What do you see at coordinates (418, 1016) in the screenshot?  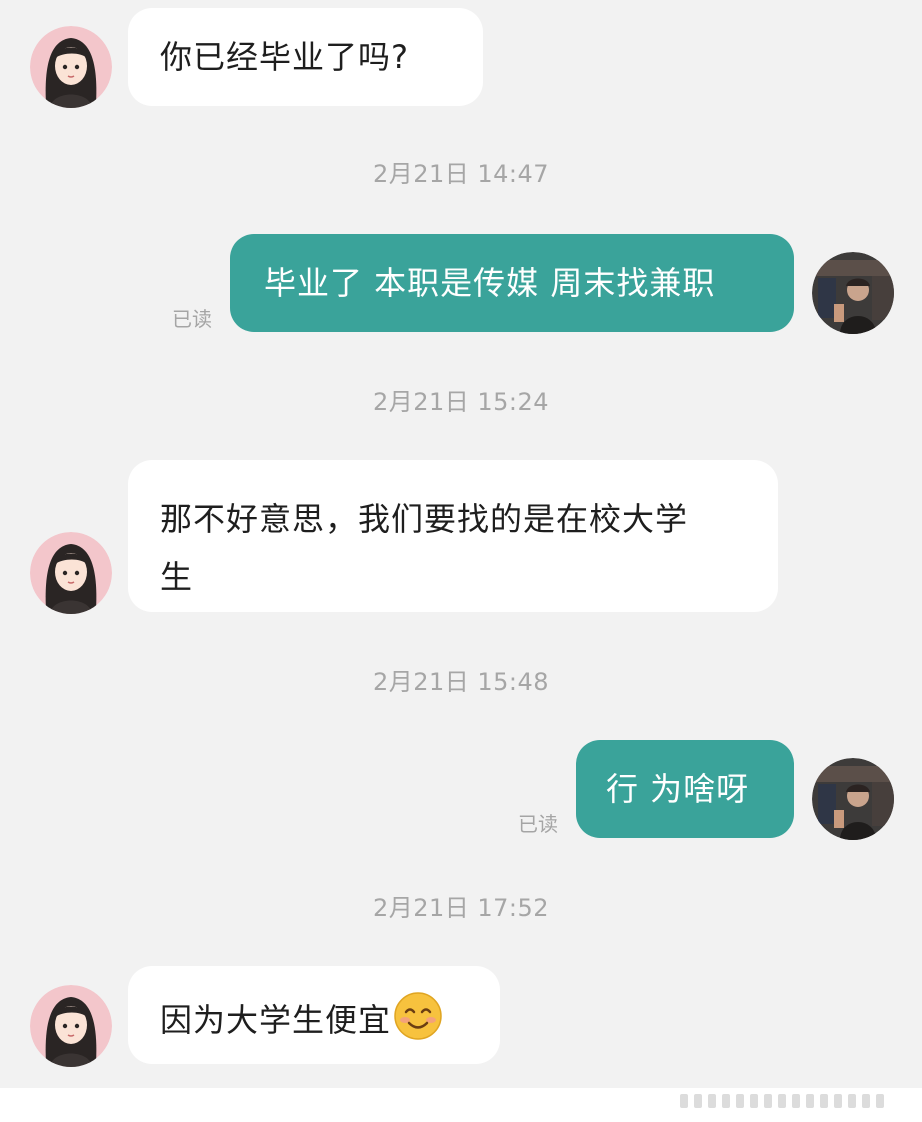 I see `smiling-face-emoji-icon` at bounding box center [418, 1016].